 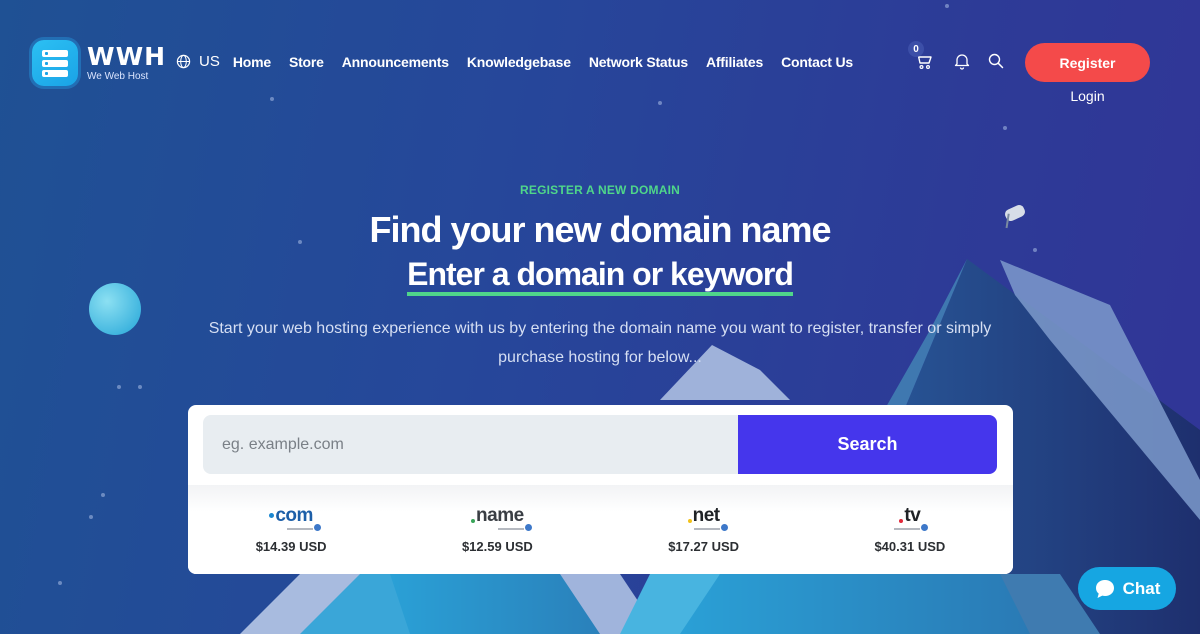 I want to click on register-button: Register, so click(x=1087, y=62).